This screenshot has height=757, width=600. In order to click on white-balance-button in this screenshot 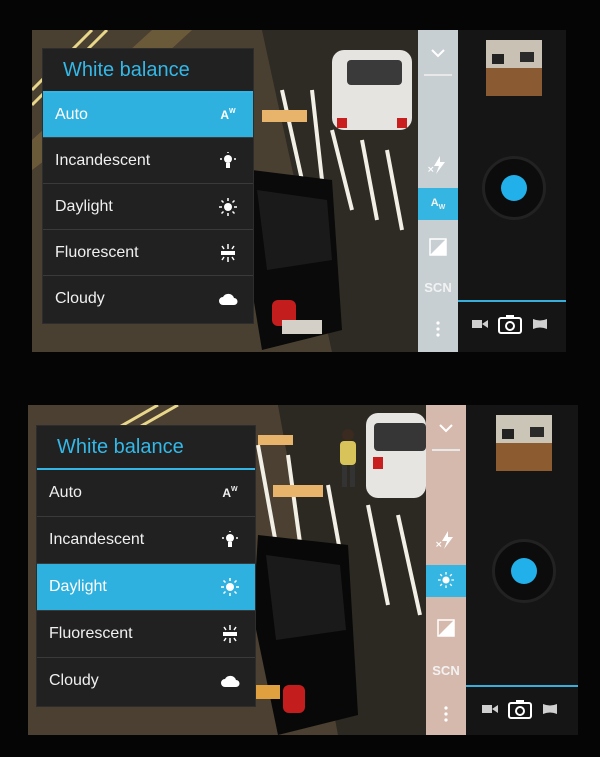, I will do `click(446, 581)`.